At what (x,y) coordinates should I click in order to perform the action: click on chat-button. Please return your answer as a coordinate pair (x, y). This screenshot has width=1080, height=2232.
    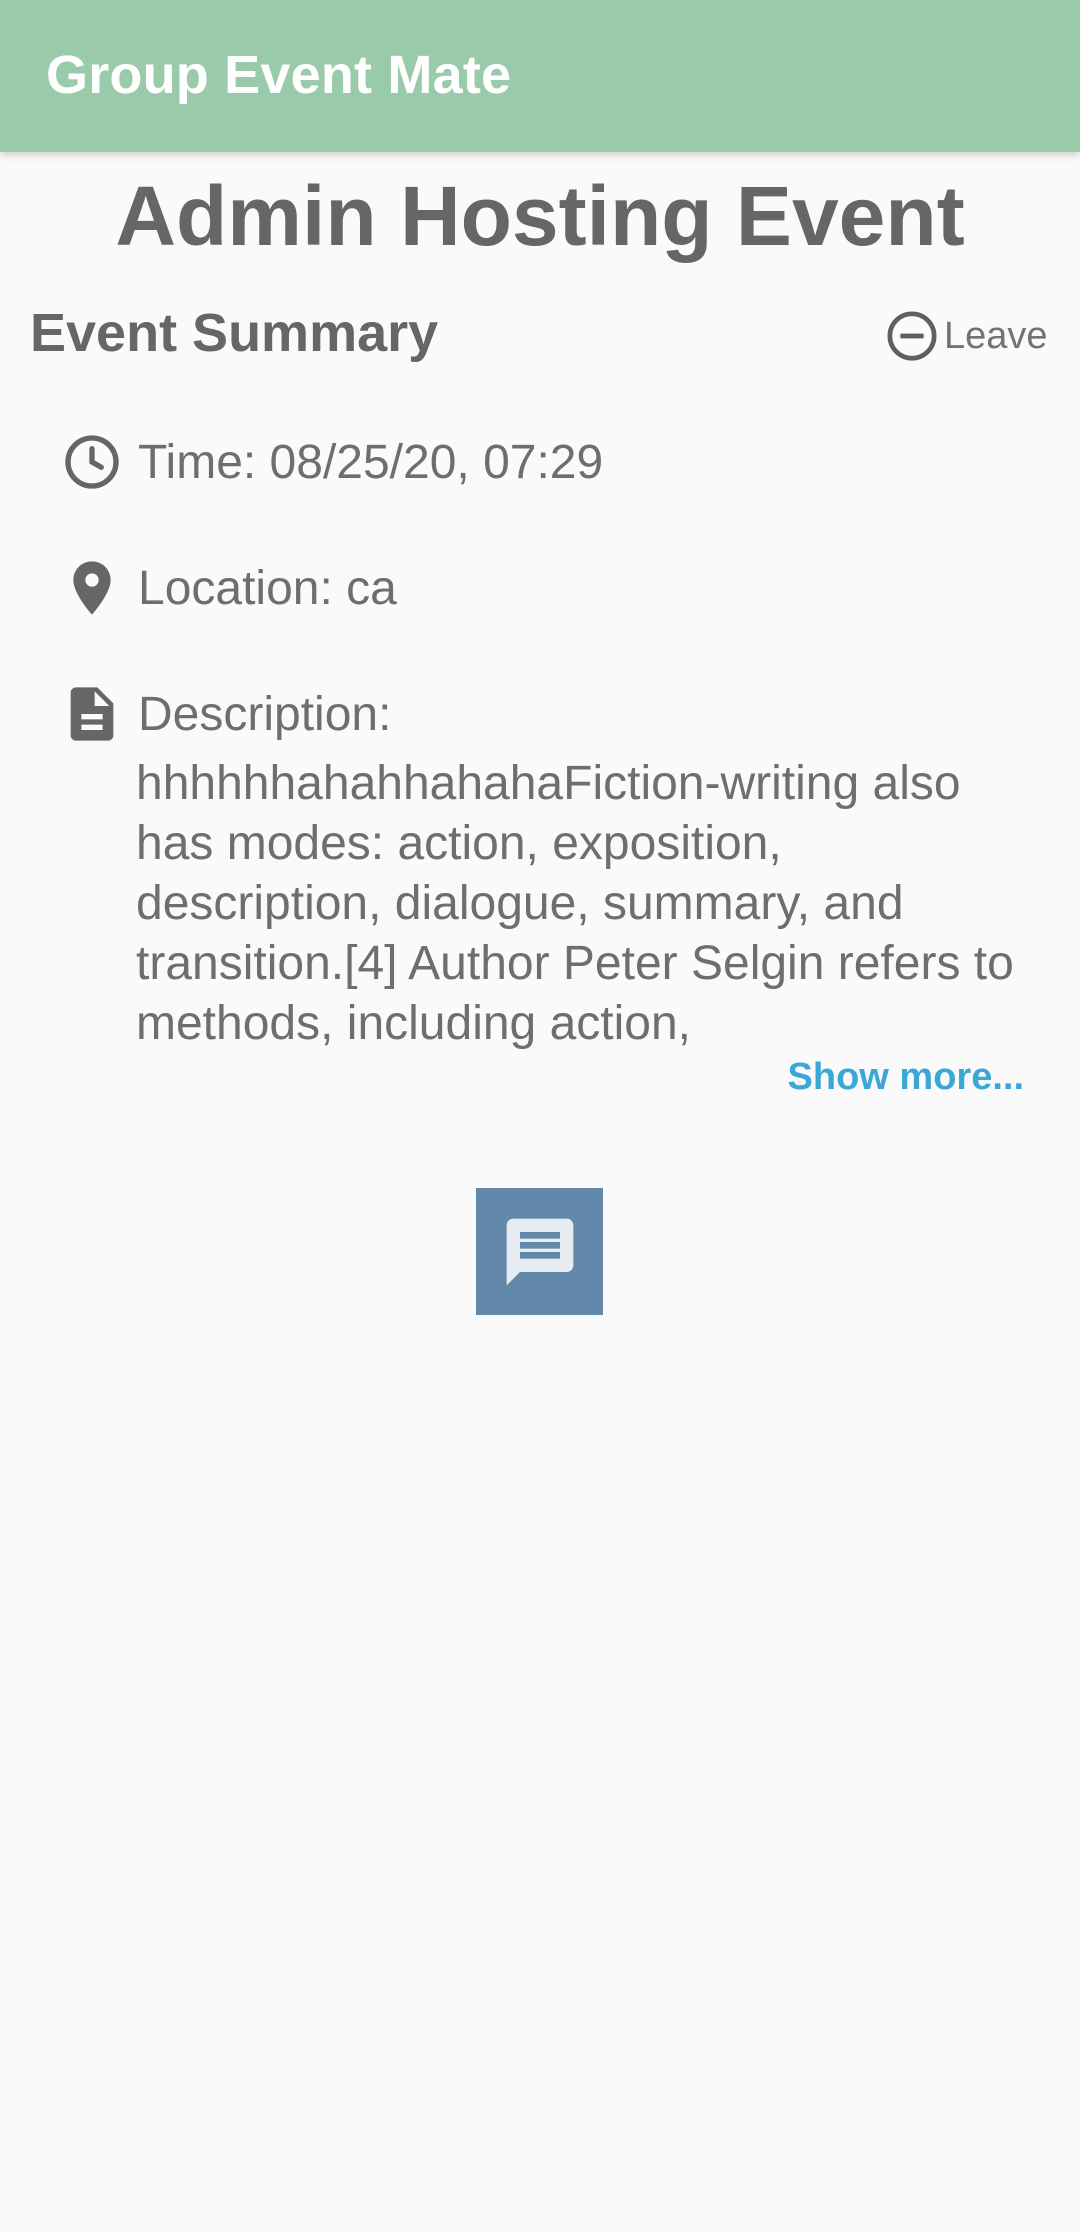
    Looking at the image, I should click on (539, 1251).